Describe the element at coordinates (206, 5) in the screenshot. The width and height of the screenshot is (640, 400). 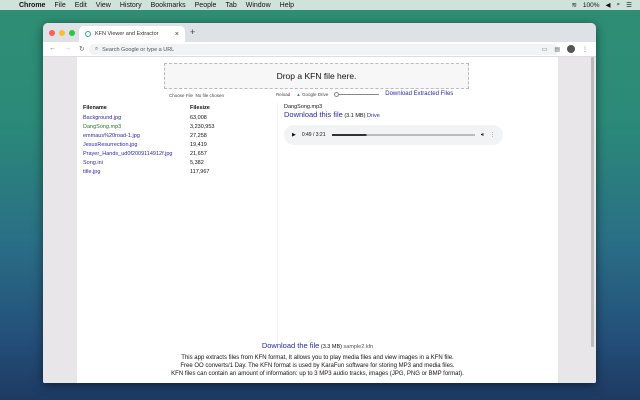
I see `menu-people: People` at that location.